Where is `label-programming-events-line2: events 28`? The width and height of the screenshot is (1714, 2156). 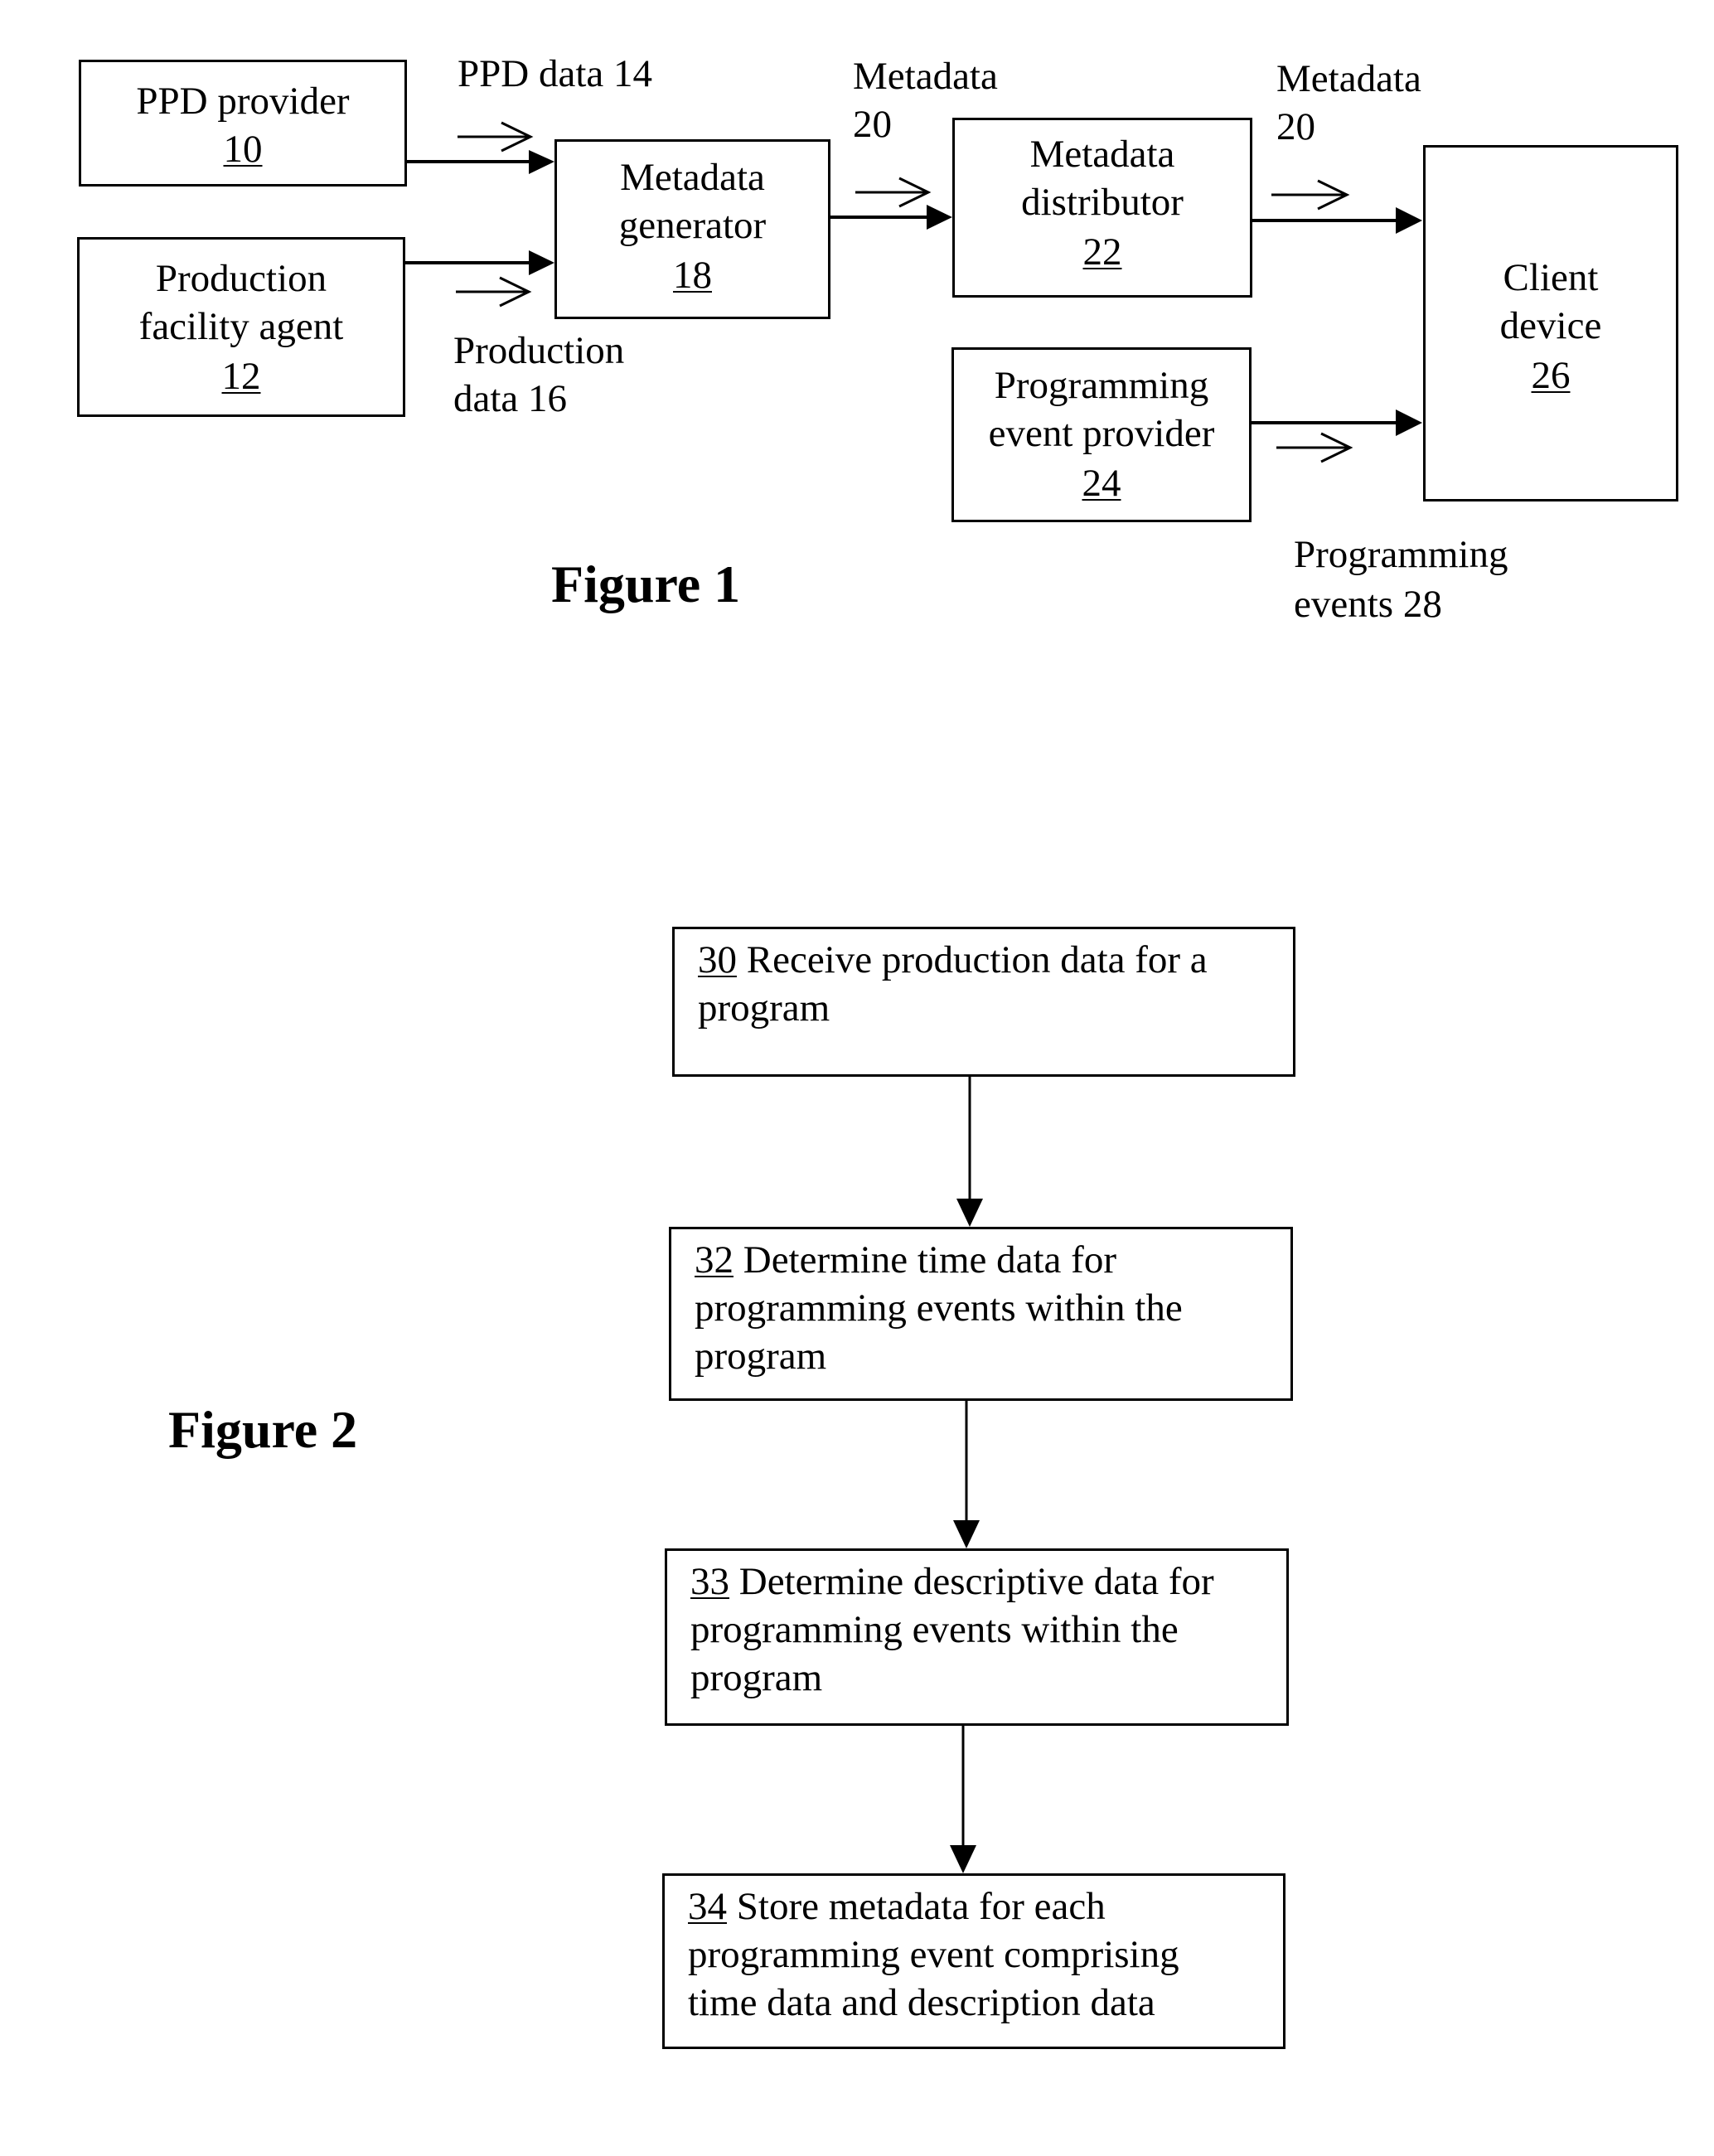
label-programming-events-line2: events 28 is located at coordinates (1368, 604).